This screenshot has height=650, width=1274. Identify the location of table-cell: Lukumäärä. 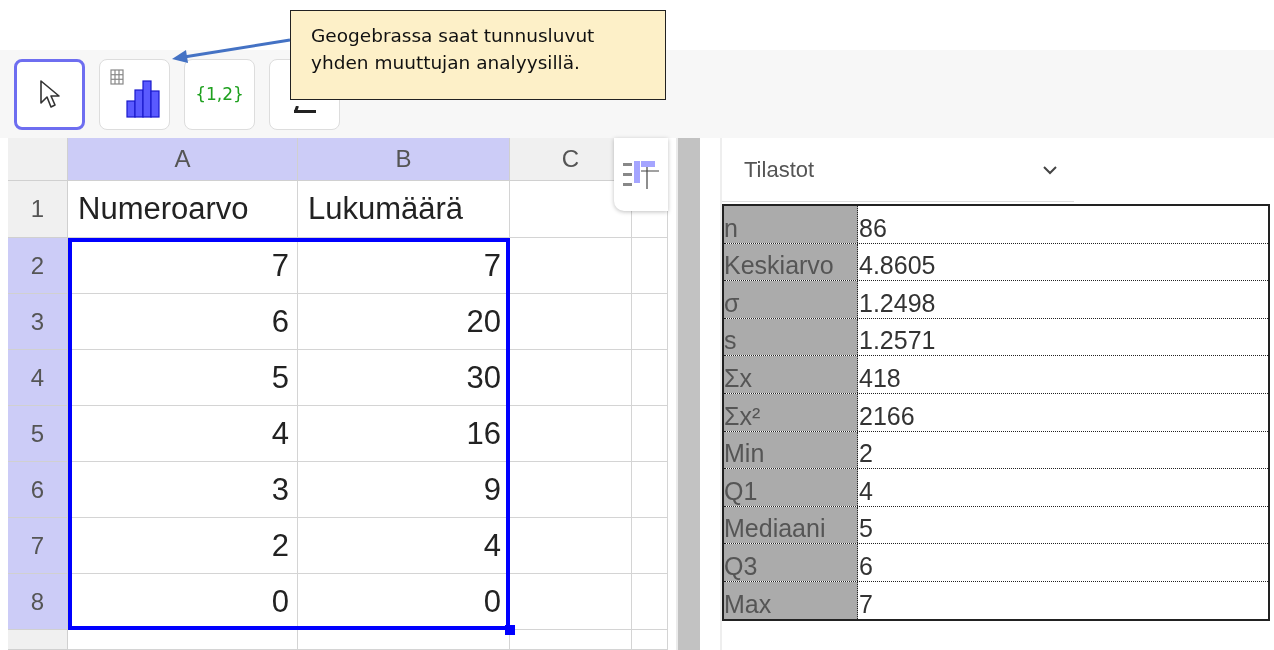
(404, 209).